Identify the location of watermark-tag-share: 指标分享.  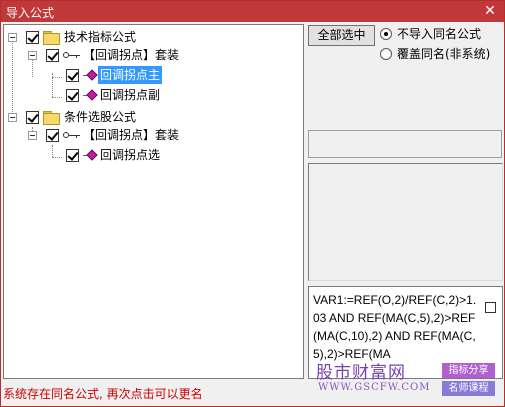
(468, 370).